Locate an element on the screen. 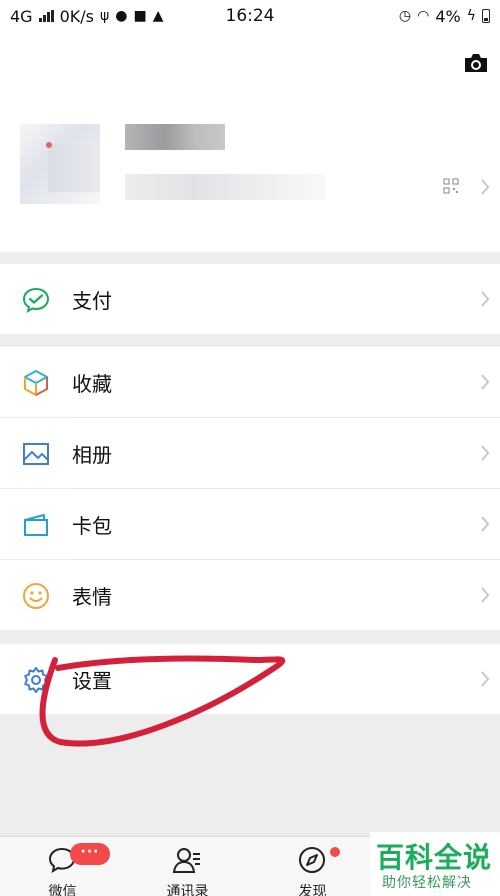 Image resolution: width=500 pixels, height=896 pixels. menu-item-album: 相册 is located at coordinates (250, 453).